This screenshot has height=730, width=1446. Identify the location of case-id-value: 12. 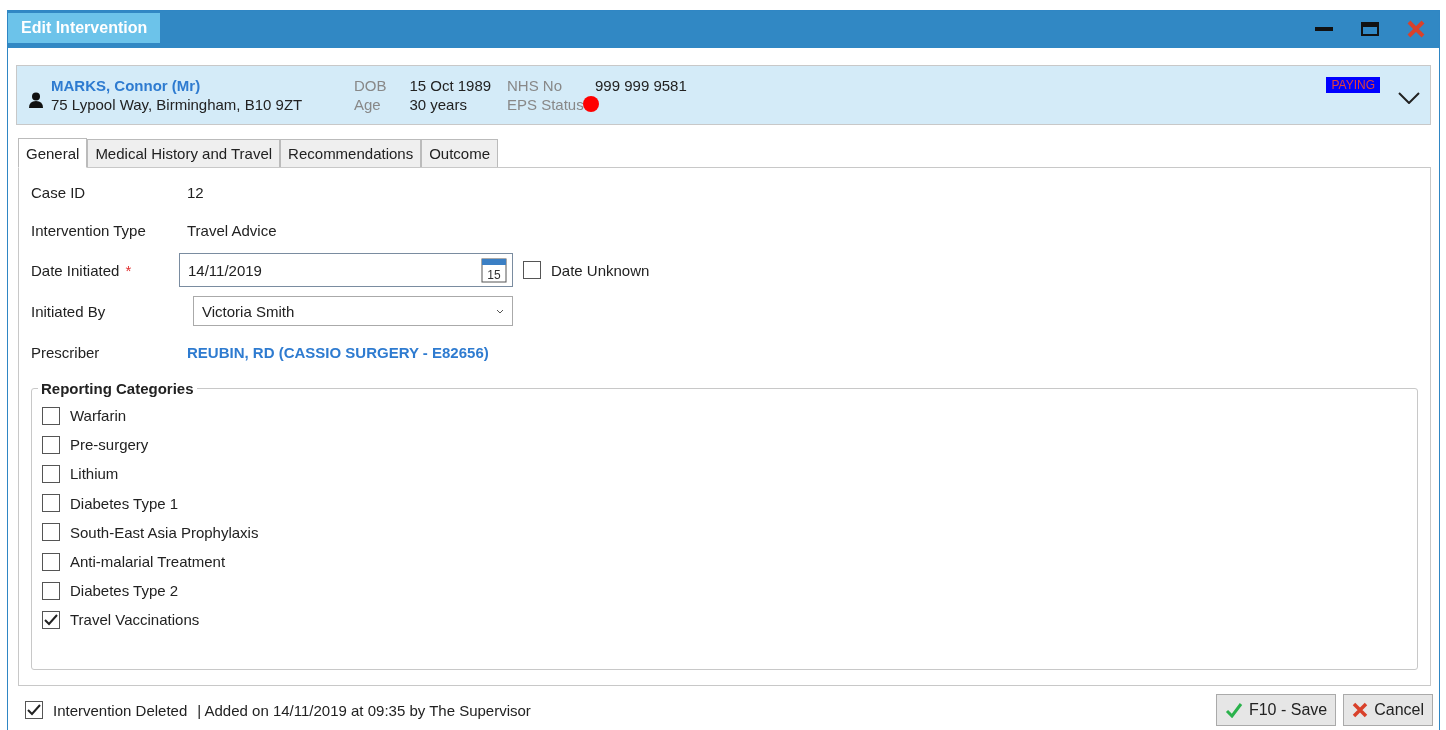
(195, 192).